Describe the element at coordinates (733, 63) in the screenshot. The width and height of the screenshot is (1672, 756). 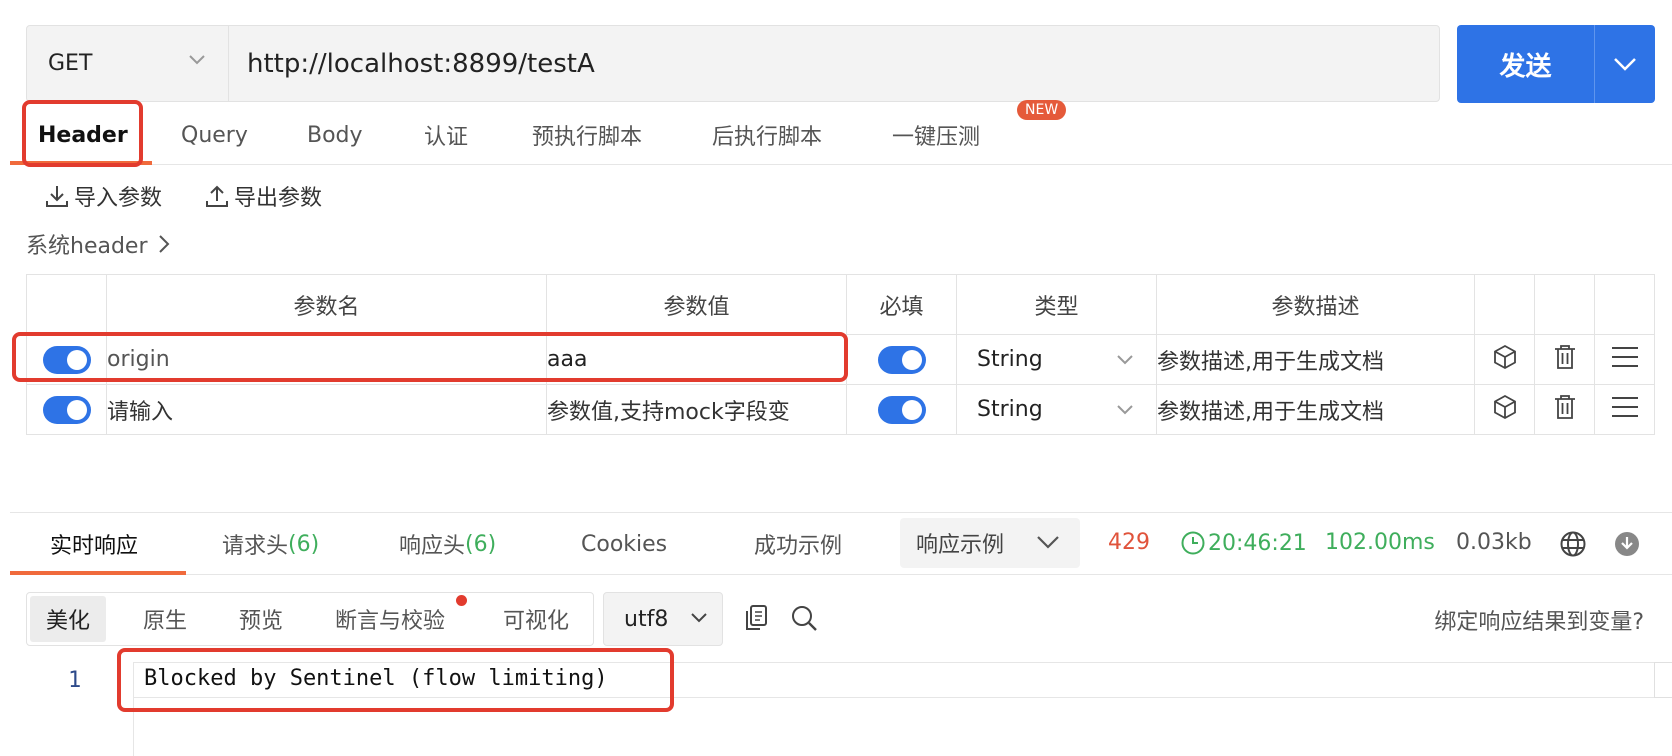
I see `url-bar: GET http://localhost:8899/testA` at that location.